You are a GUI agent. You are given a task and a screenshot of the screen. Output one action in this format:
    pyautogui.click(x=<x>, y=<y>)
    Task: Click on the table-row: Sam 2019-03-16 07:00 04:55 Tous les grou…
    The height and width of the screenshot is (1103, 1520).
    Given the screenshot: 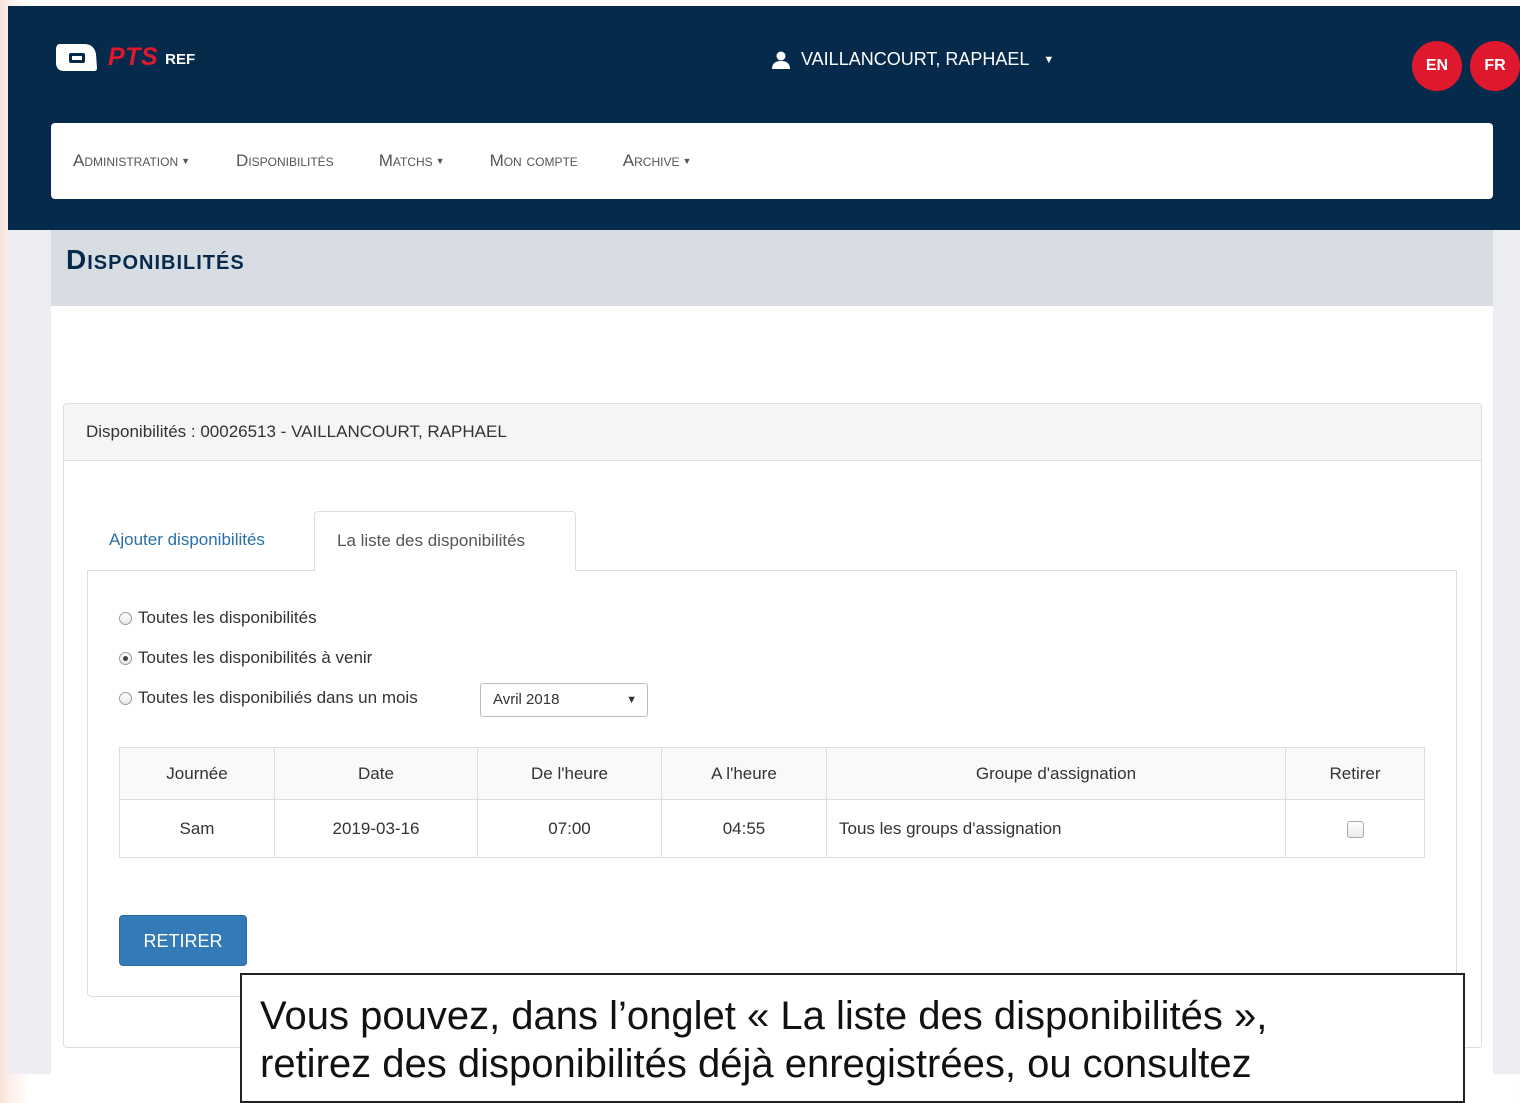 What is the action you would take?
    pyautogui.click(x=772, y=828)
    